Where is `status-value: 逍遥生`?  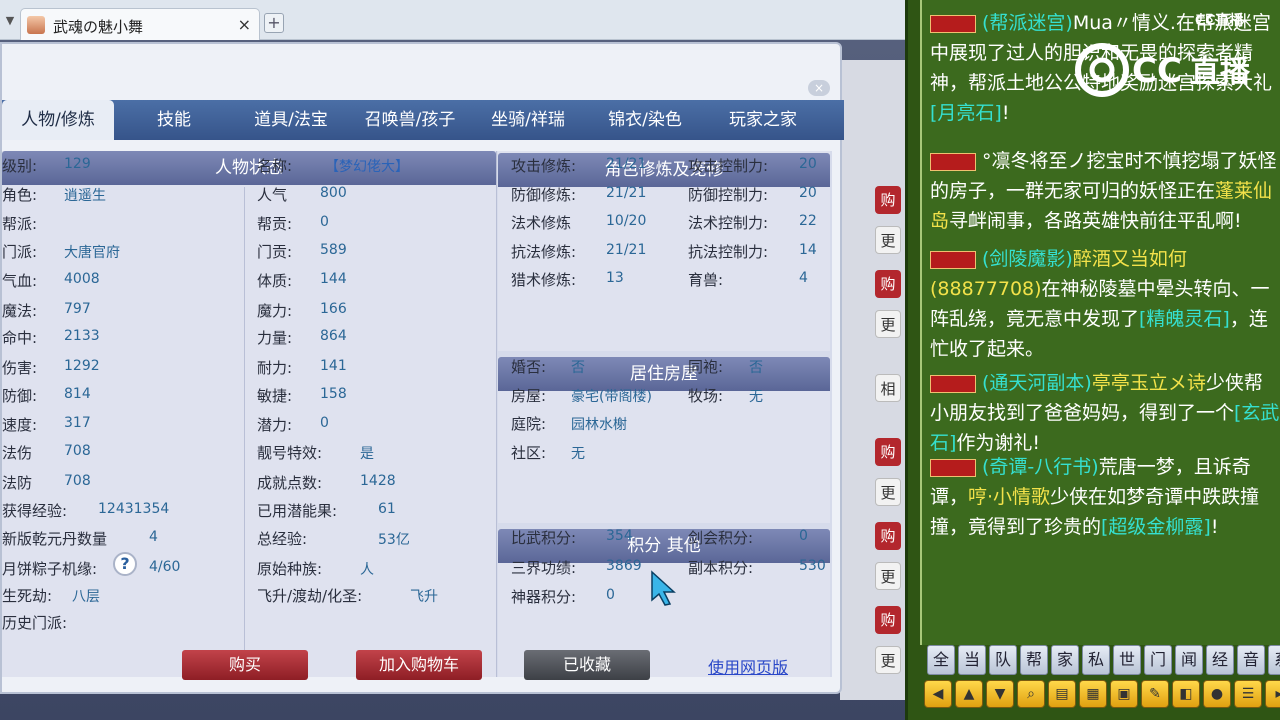 status-value: 逍遥生 is located at coordinates (85, 196).